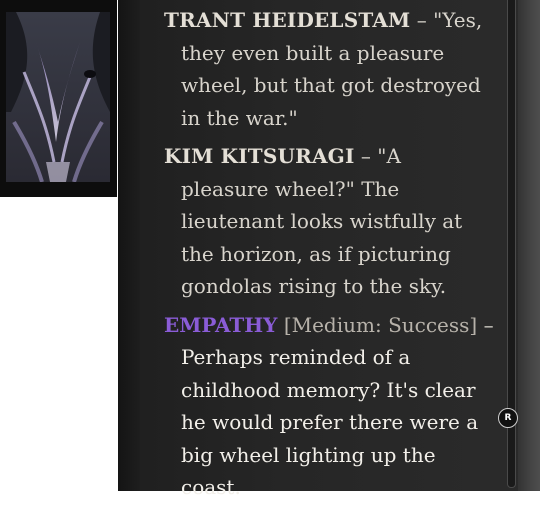 This screenshot has width=540, height=510. I want to click on panel-edge, so click(129, 245).